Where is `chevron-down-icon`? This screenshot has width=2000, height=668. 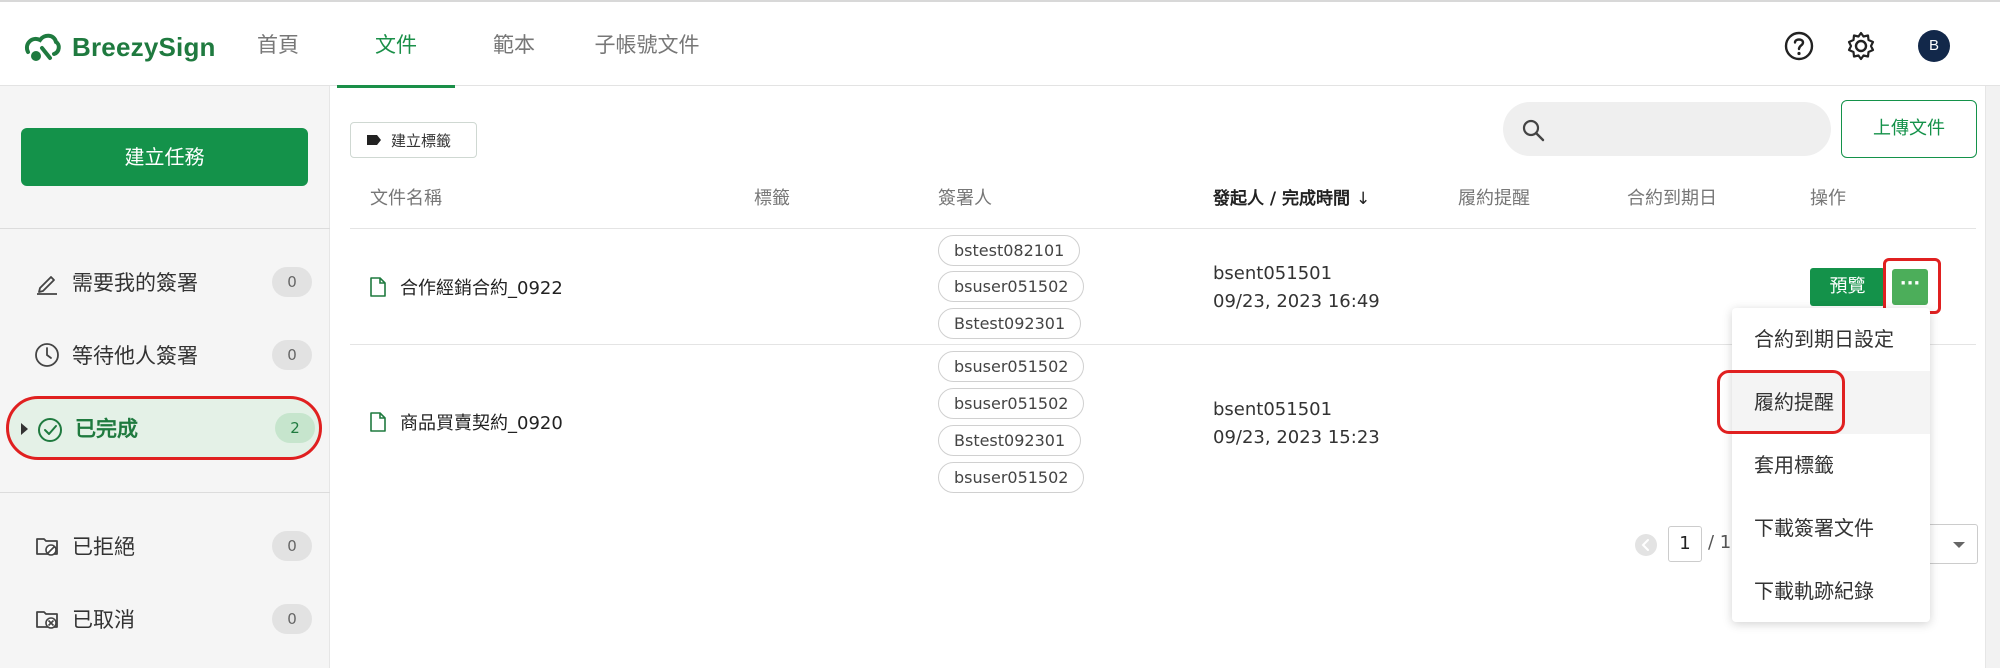
chevron-down-icon is located at coordinates (1959, 545).